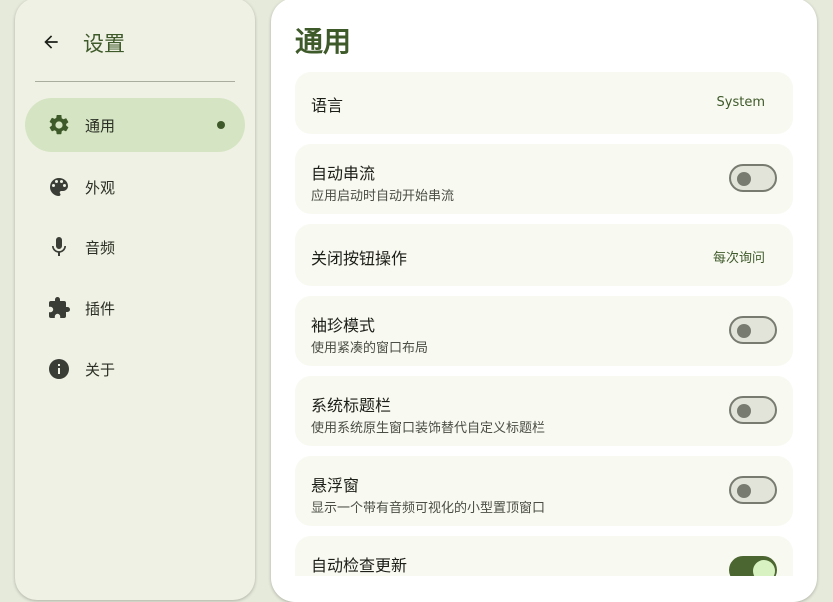 This screenshot has height=602, width=833. What do you see at coordinates (59, 124) in the screenshot?
I see `gear-icon` at bounding box center [59, 124].